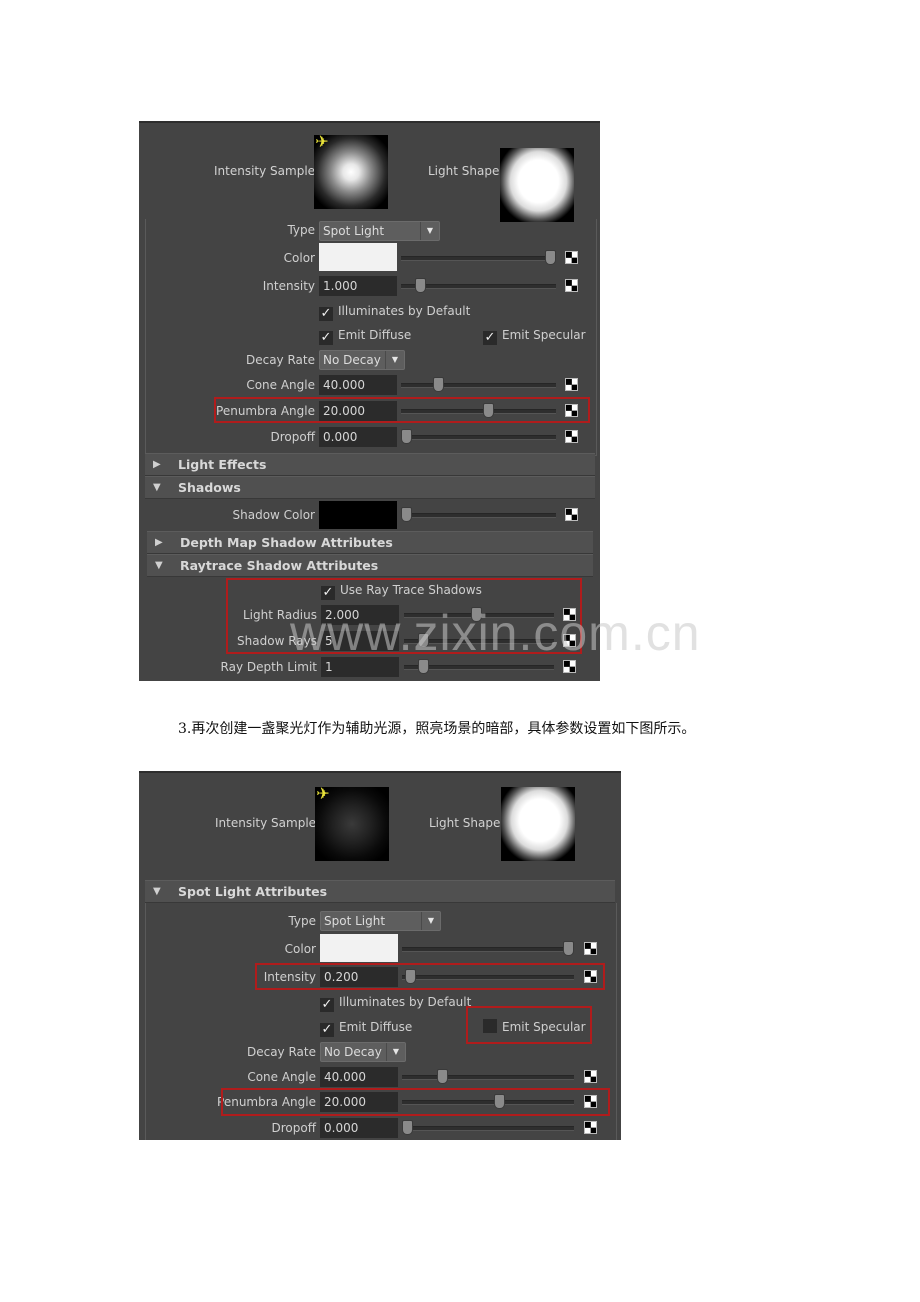  I want to click on intensity-field: 1.000, so click(358, 286).